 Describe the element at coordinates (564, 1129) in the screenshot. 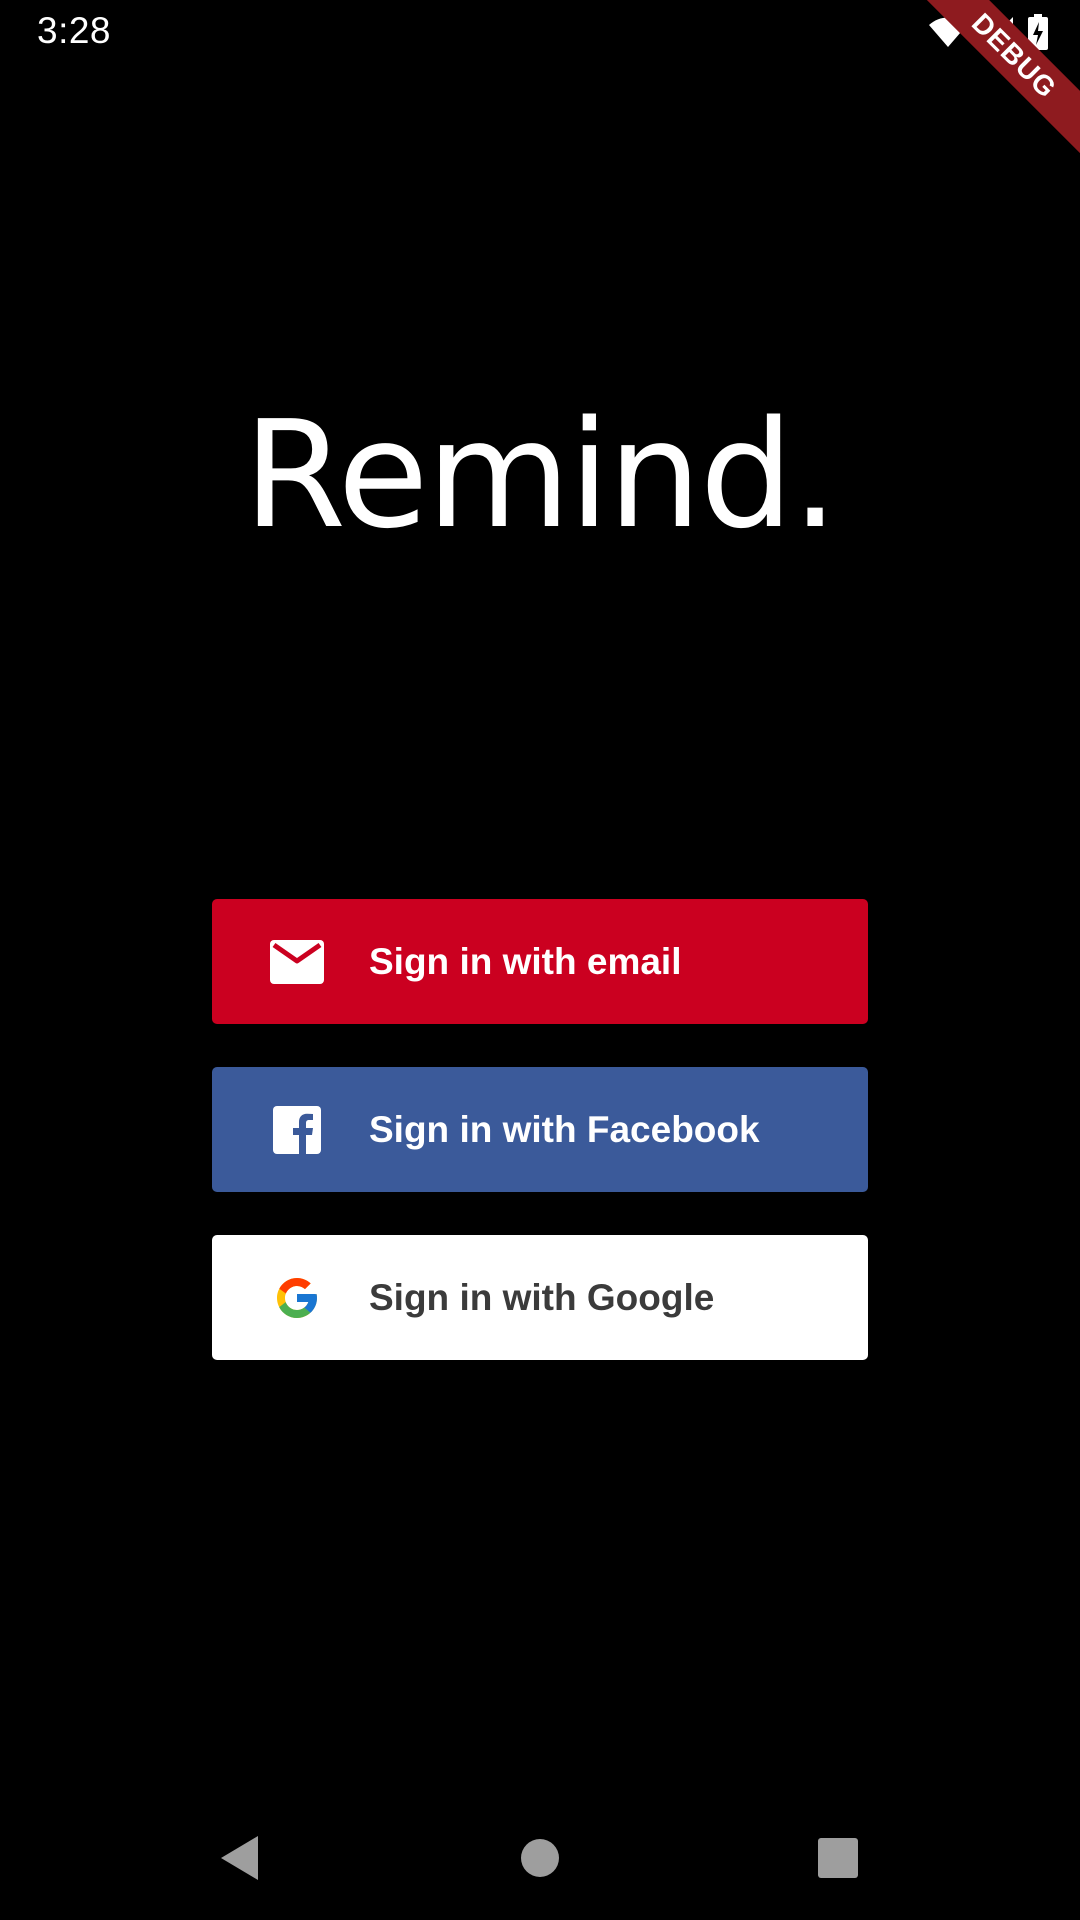

I see `sign-in-facebook-label: Sign in with Facebook` at that location.